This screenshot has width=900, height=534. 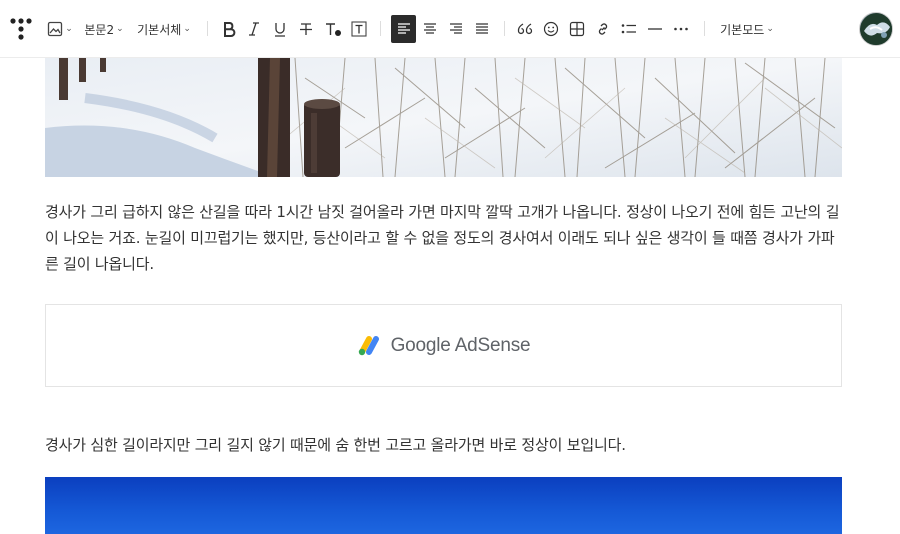 I want to click on smiley-icon, so click(x=551, y=29).